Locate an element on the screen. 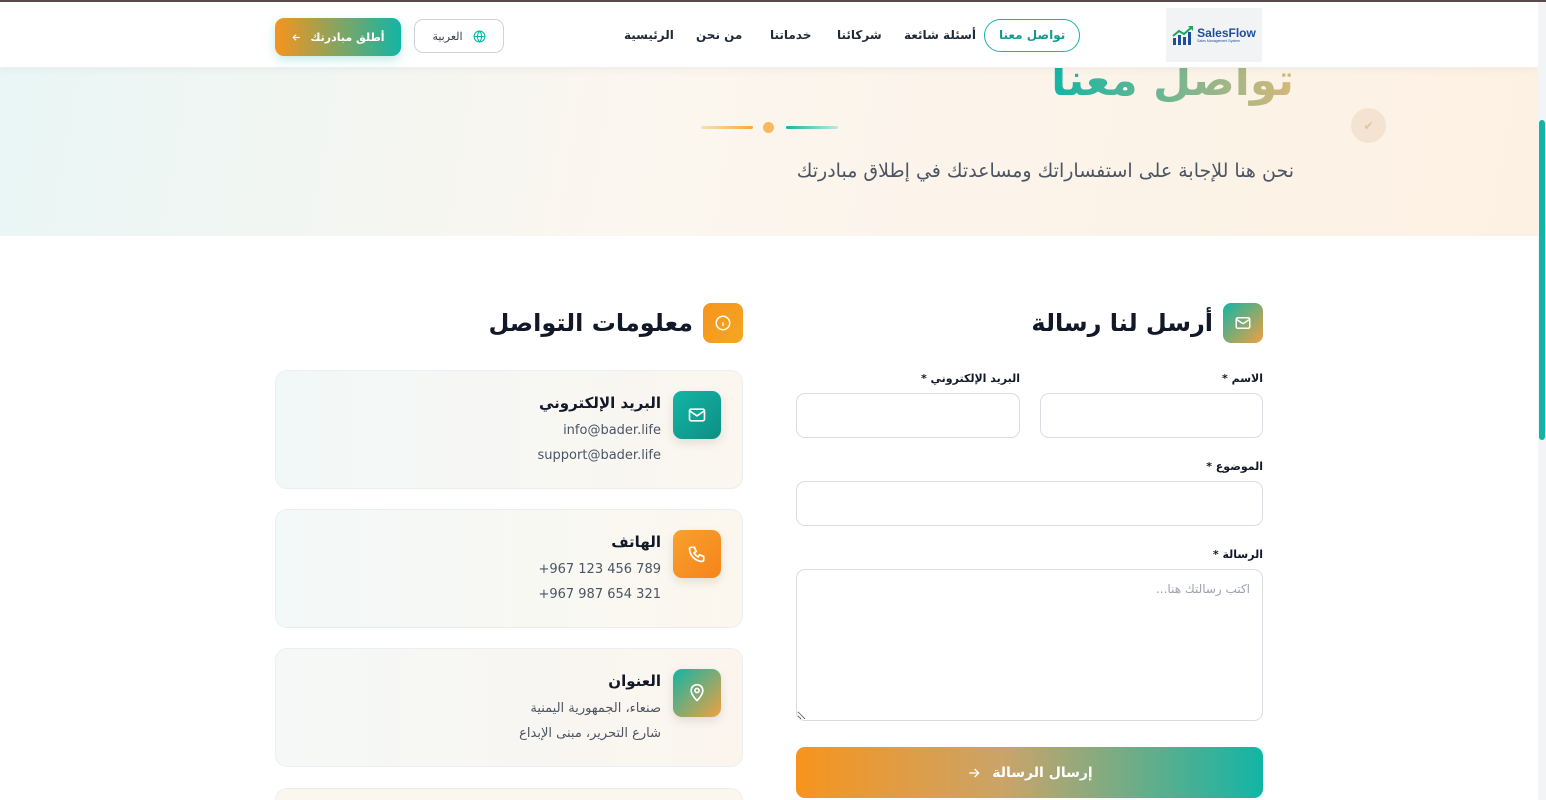 The height and width of the screenshot is (800, 1546). name-input is located at coordinates (1151, 415).